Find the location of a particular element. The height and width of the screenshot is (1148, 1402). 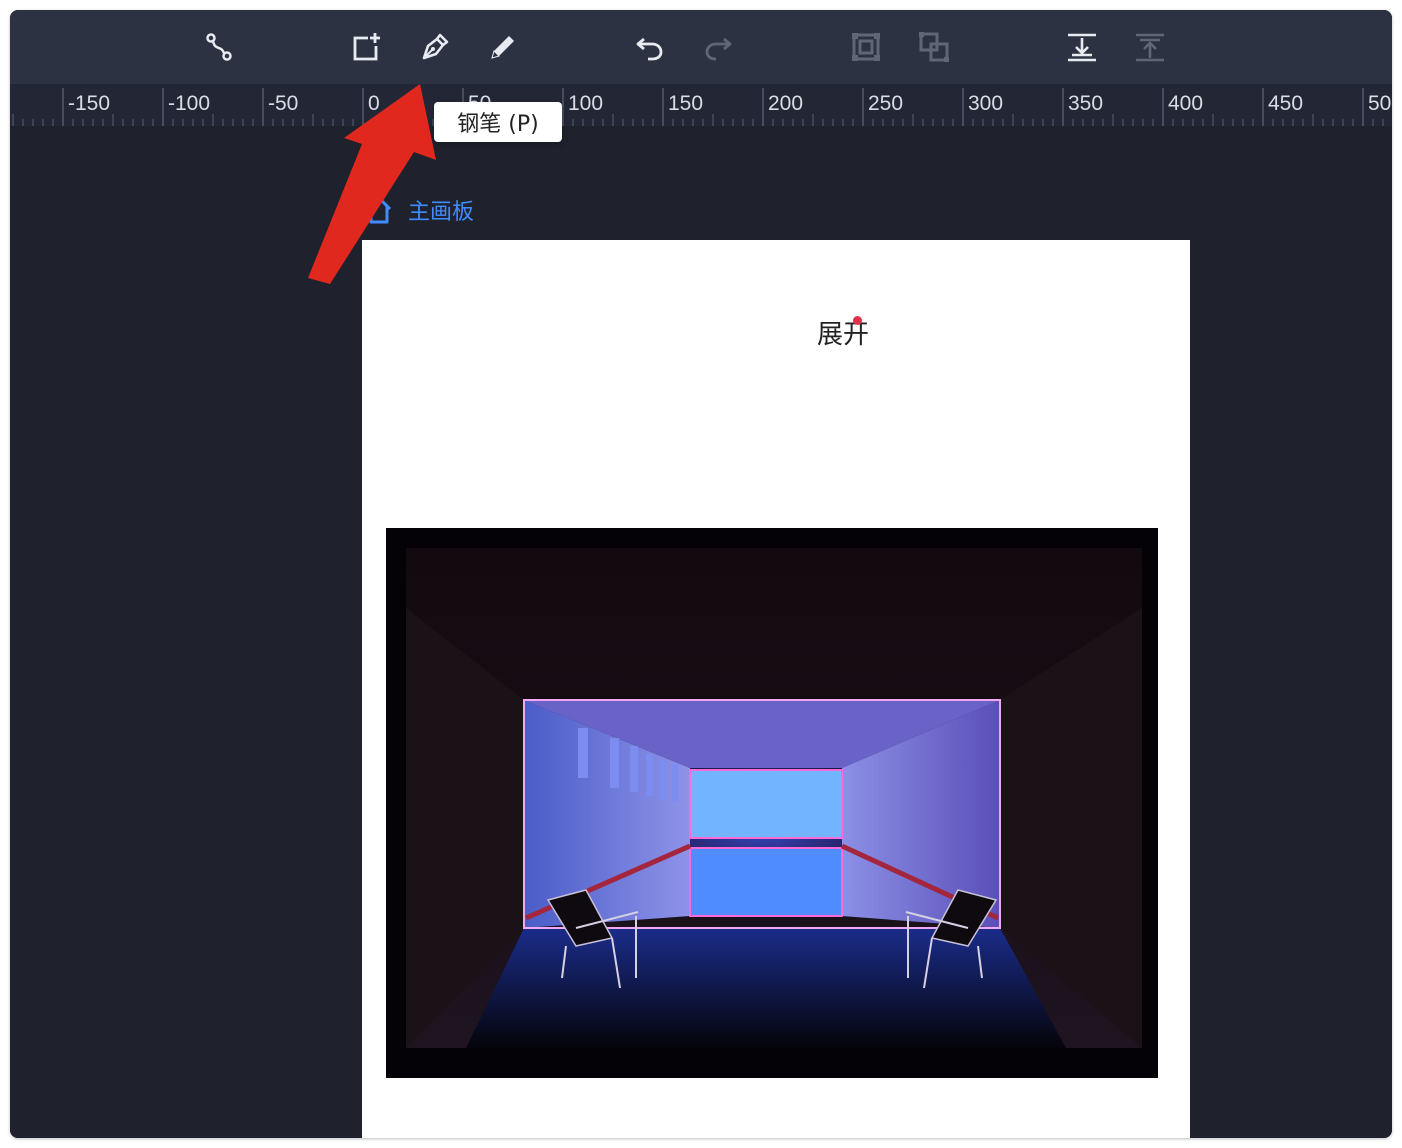

bezier-path-icon is located at coordinates (219, 47).